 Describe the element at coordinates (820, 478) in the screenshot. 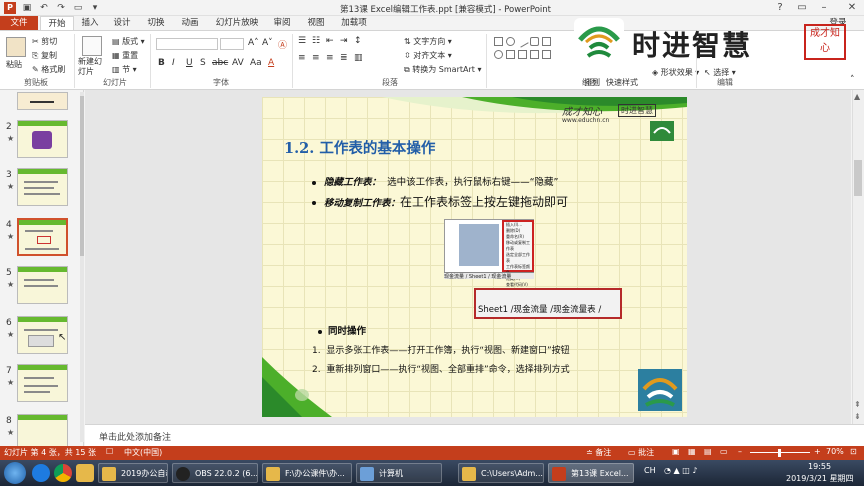

I see `clock-date: 2019/3/21 星期四` at that location.